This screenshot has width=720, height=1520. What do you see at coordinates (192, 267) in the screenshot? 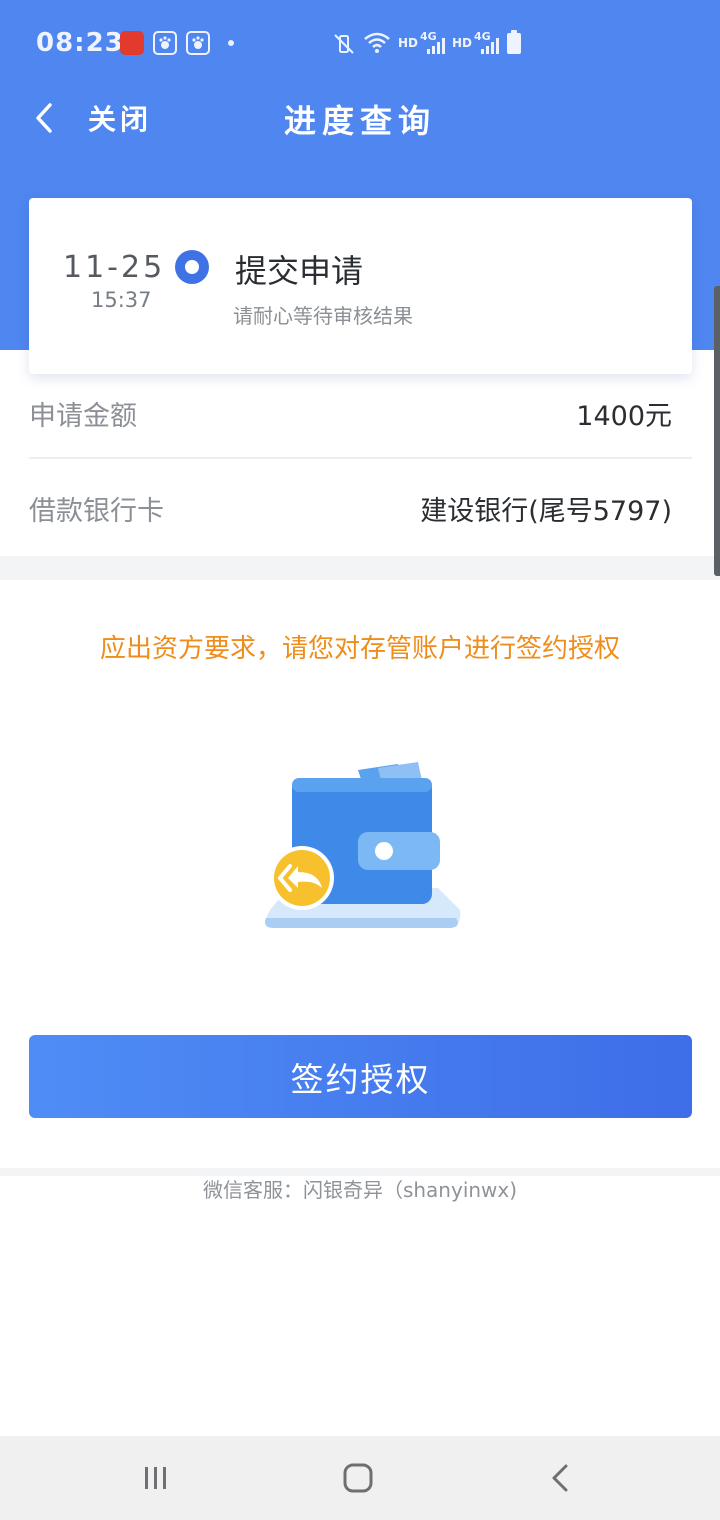
I see `progress-step-dot-icon` at bounding box center [192, 267].